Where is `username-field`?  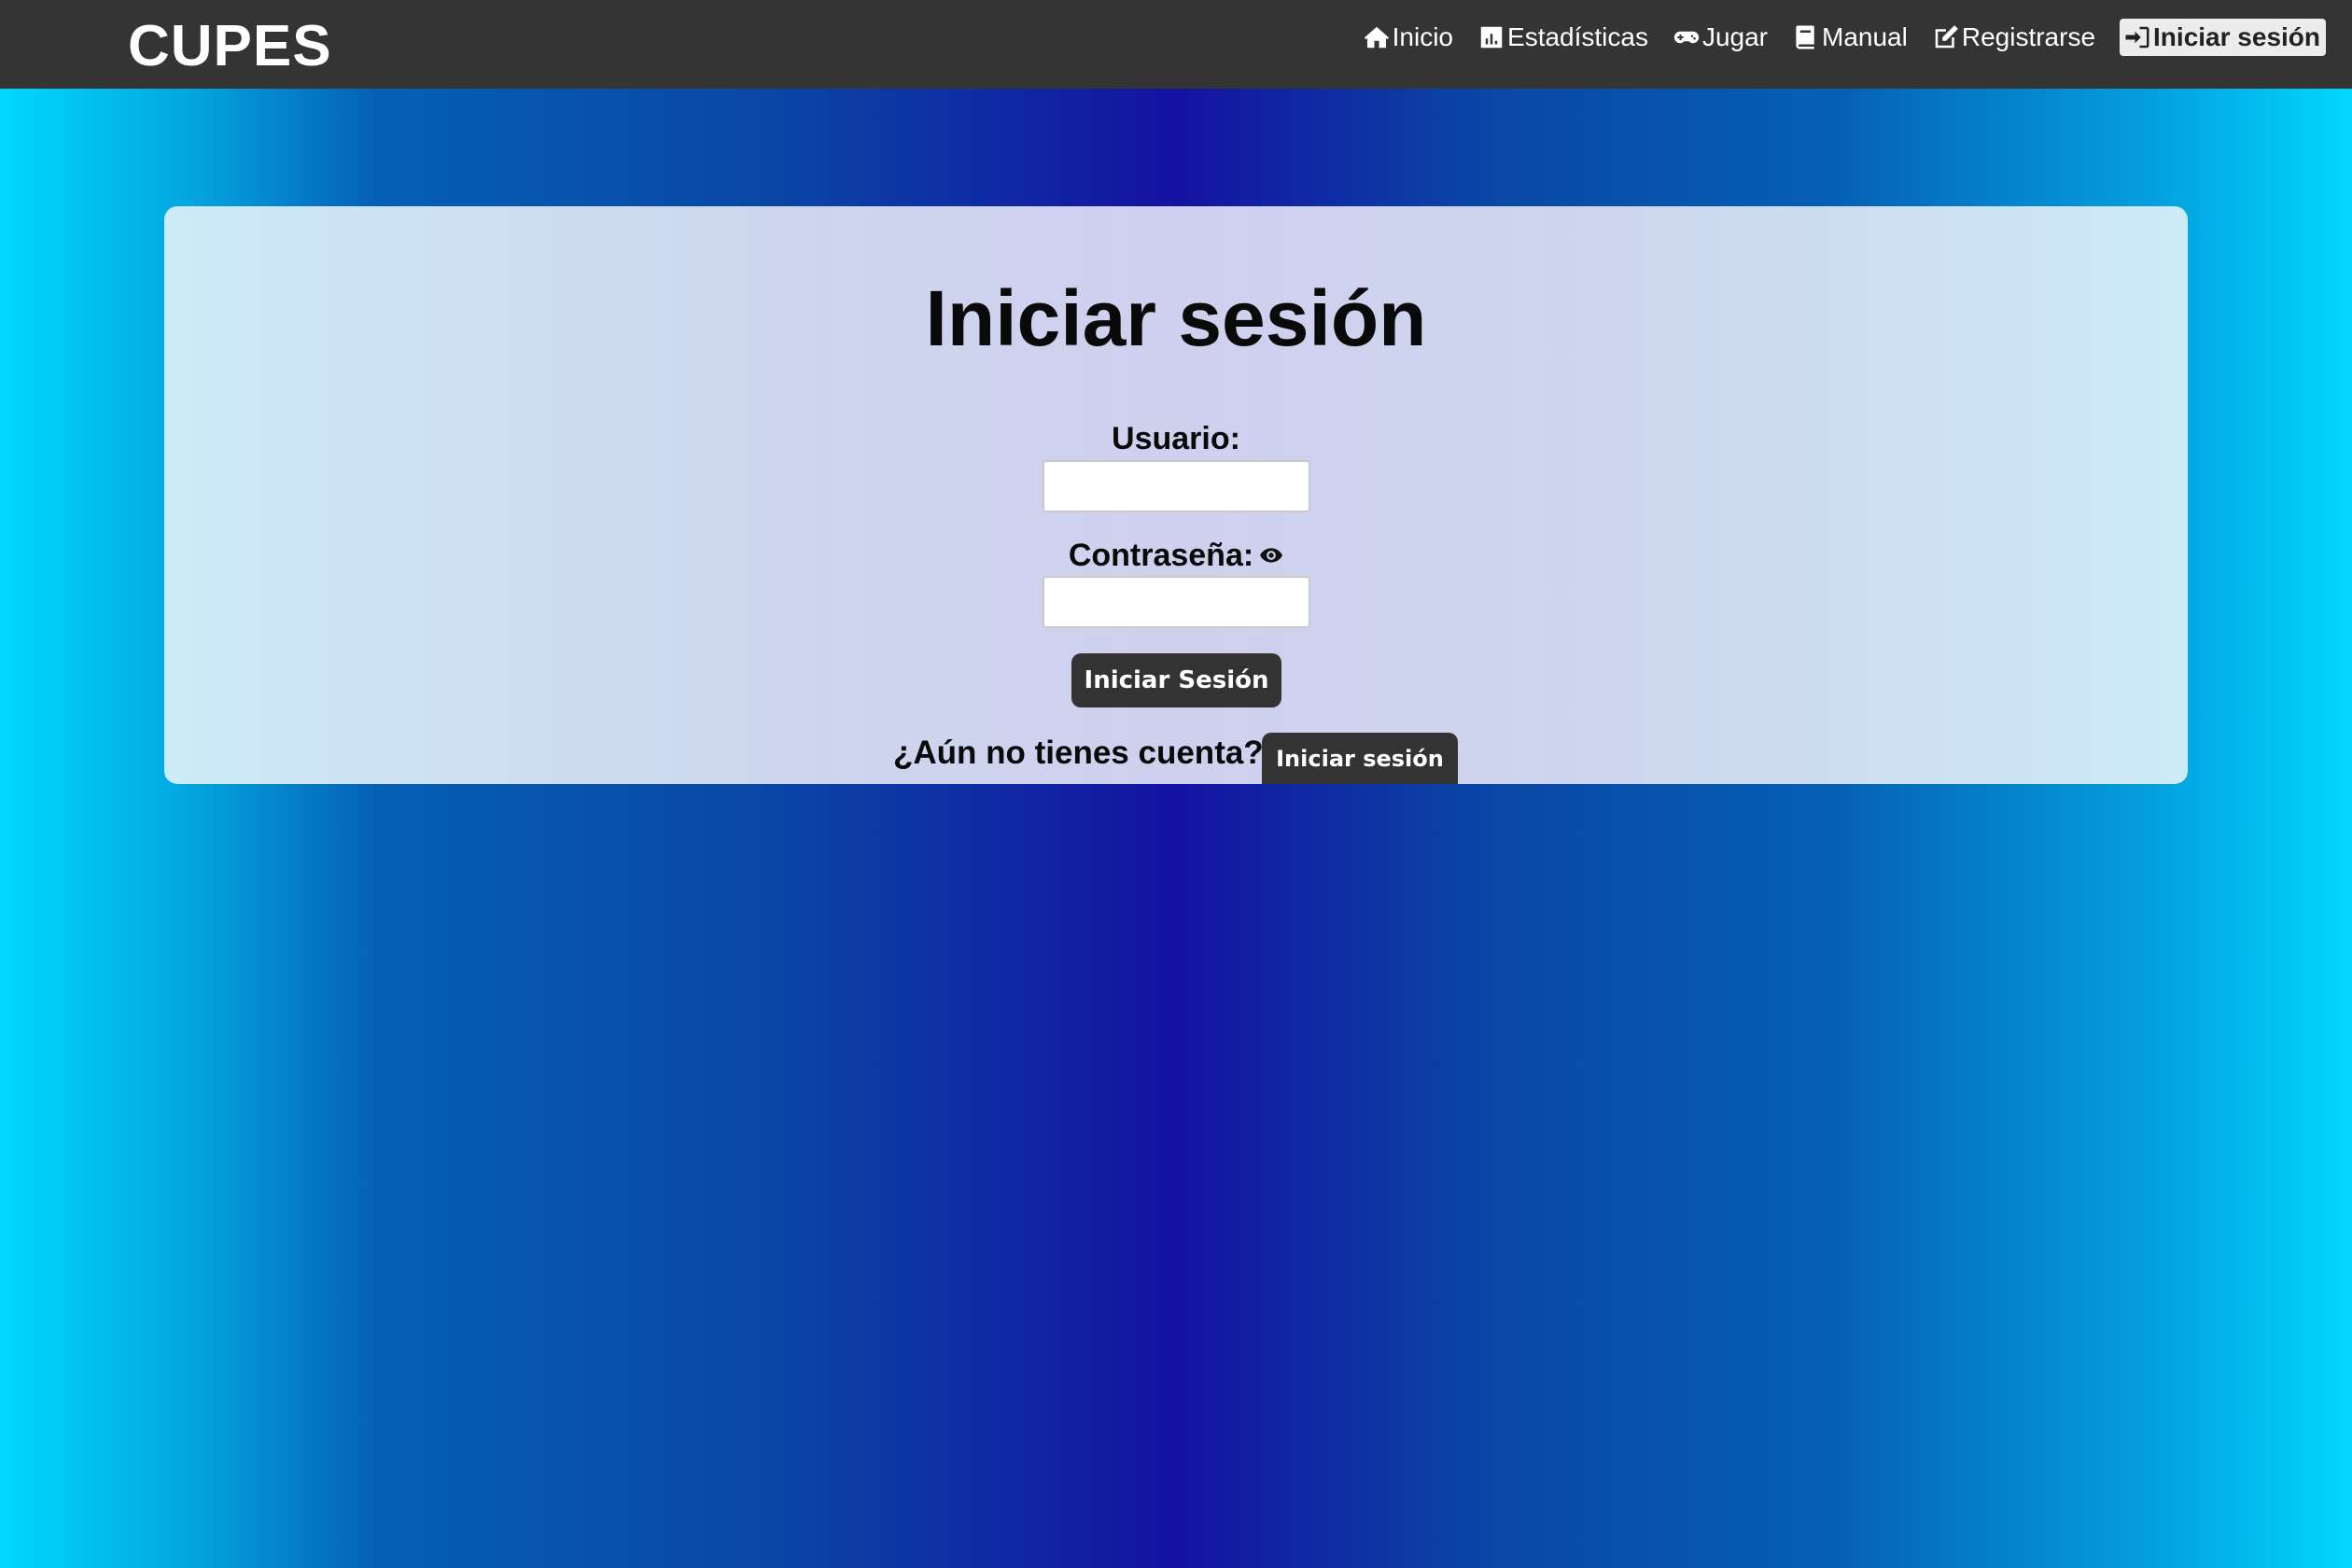 username-field is located at coordinates (1176, 486).